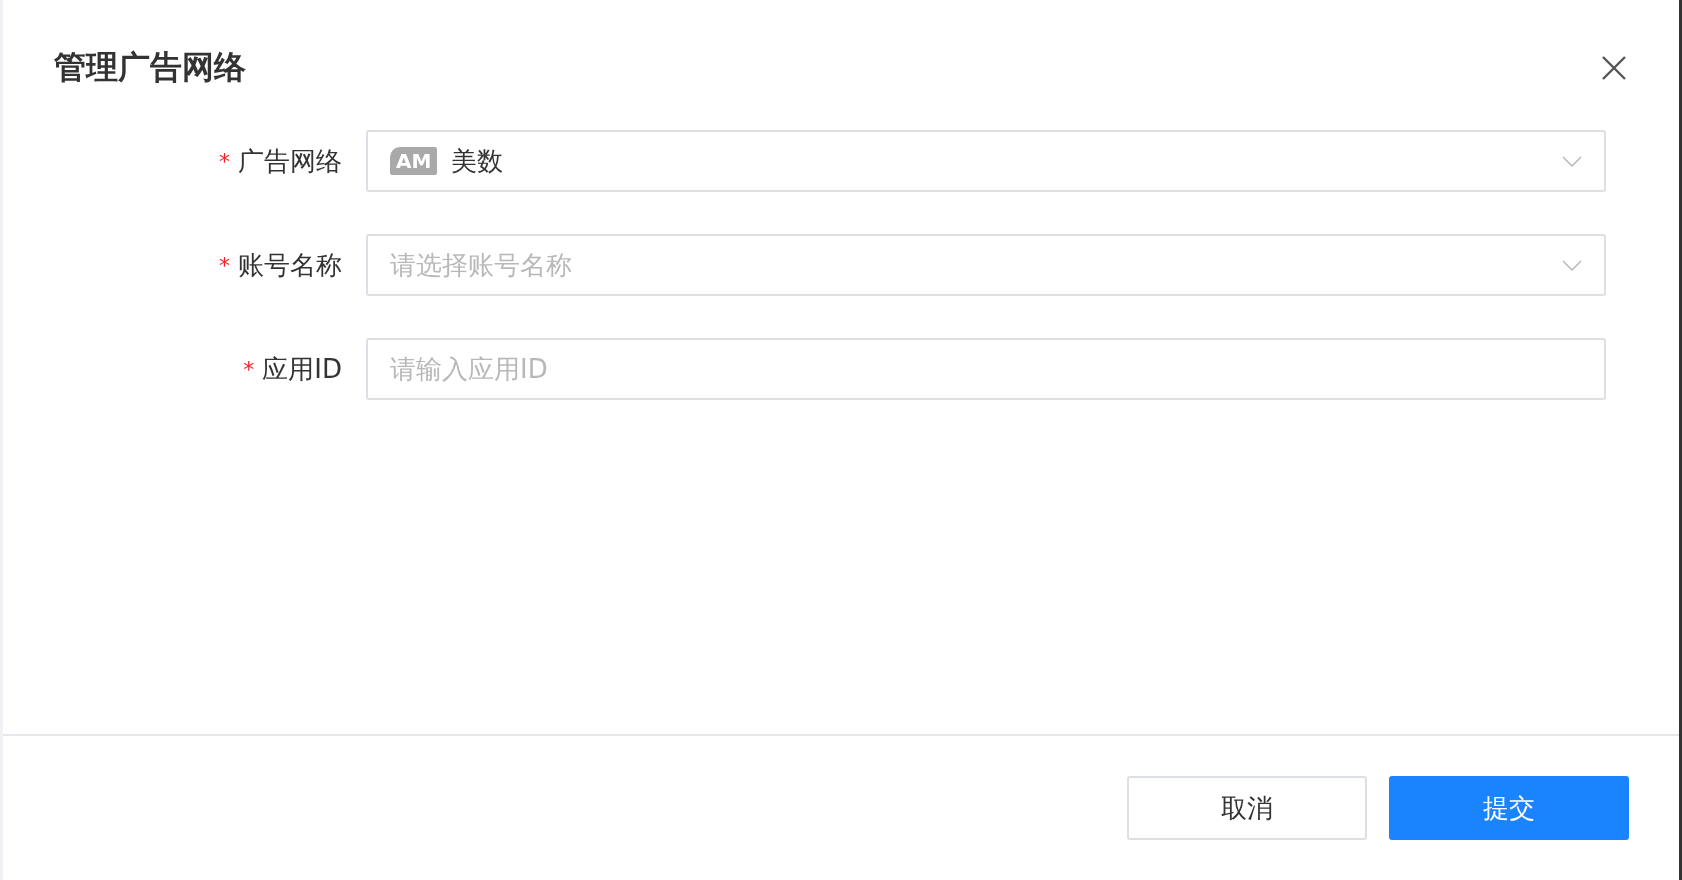 The width and height of the screenshot is (1682, 880). I want to click on submit-button: 提交, so click(1509, 808).